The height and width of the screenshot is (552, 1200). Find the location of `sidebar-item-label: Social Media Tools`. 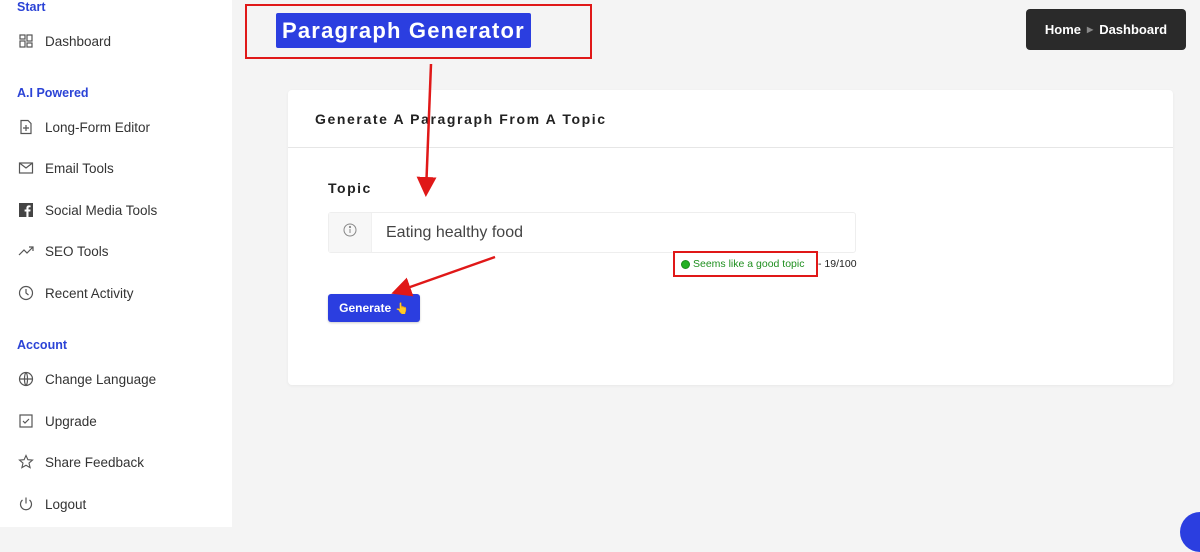

sidebar-item-label: Social Media Tools is located at coordinates (101, 210).